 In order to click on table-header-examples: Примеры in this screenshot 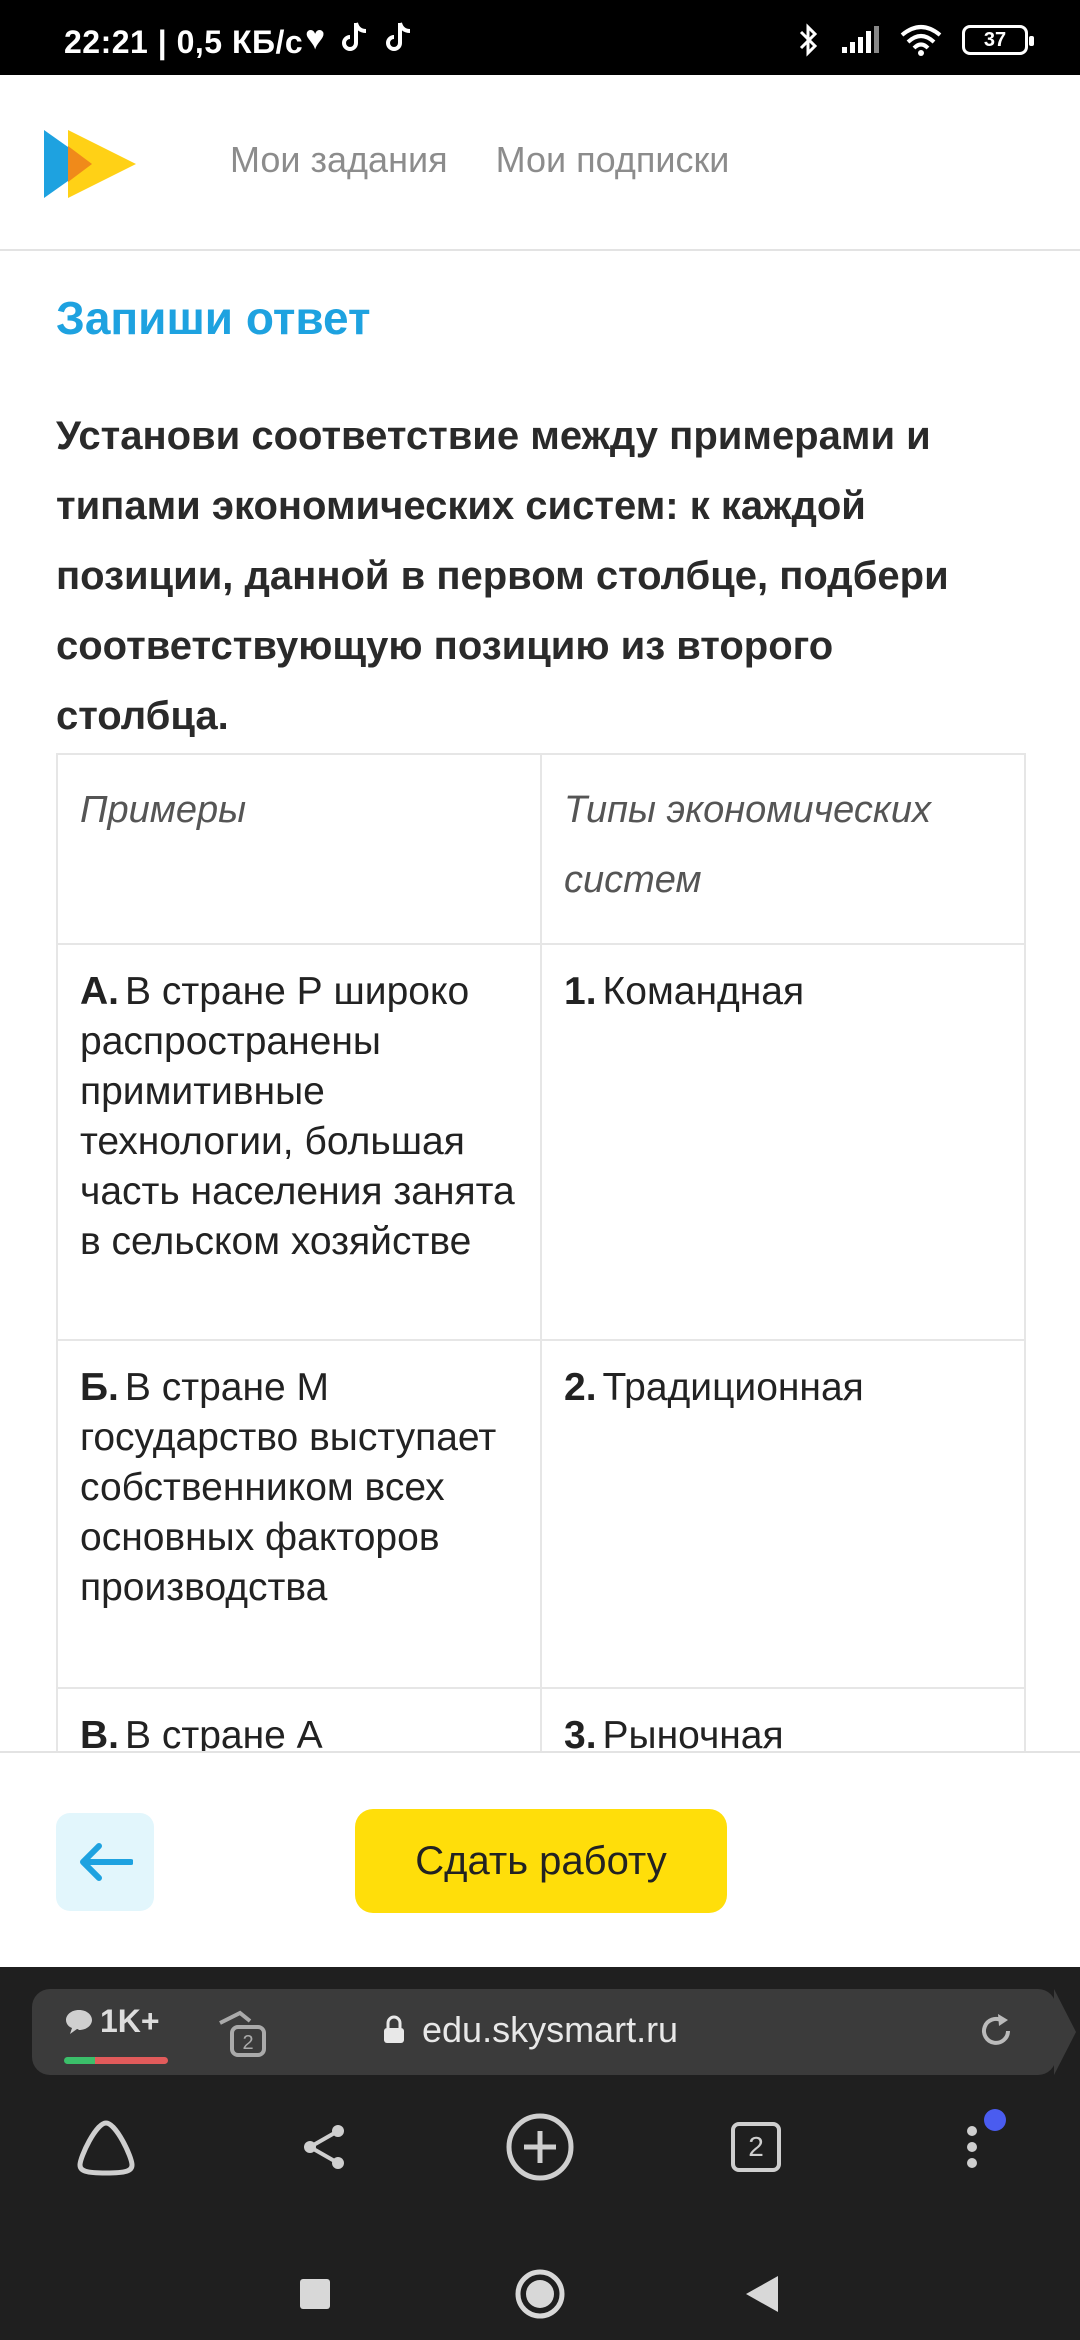, I will do `click(299, 849)`.